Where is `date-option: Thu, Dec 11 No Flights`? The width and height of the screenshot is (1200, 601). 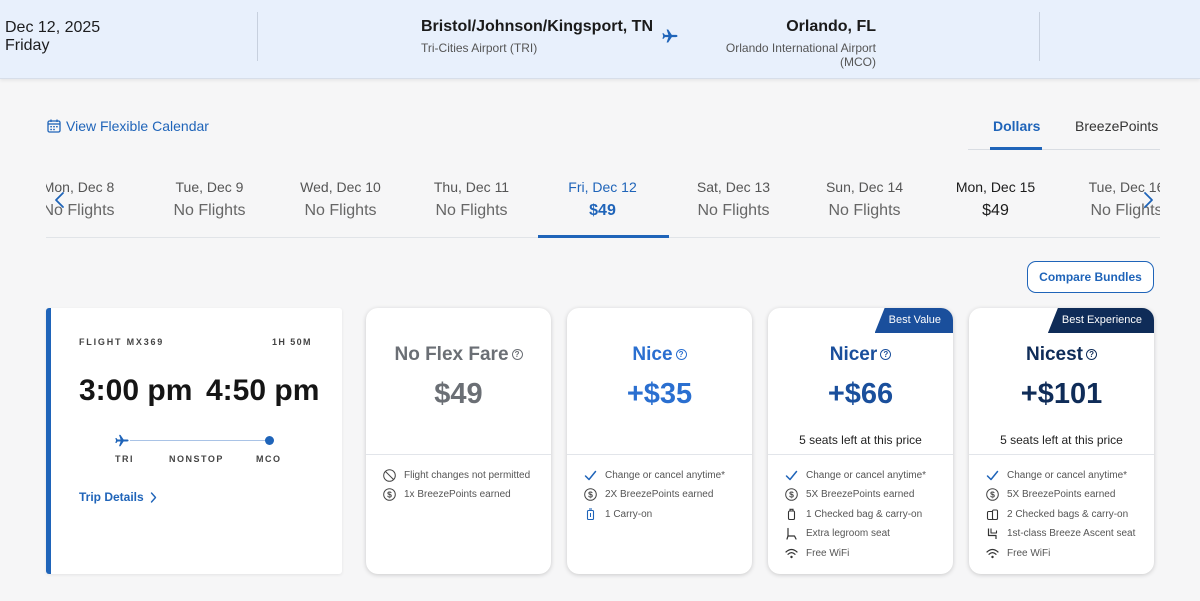 date-option: Thu, Dec 11 No Flights is located at coordinates (471, 202).